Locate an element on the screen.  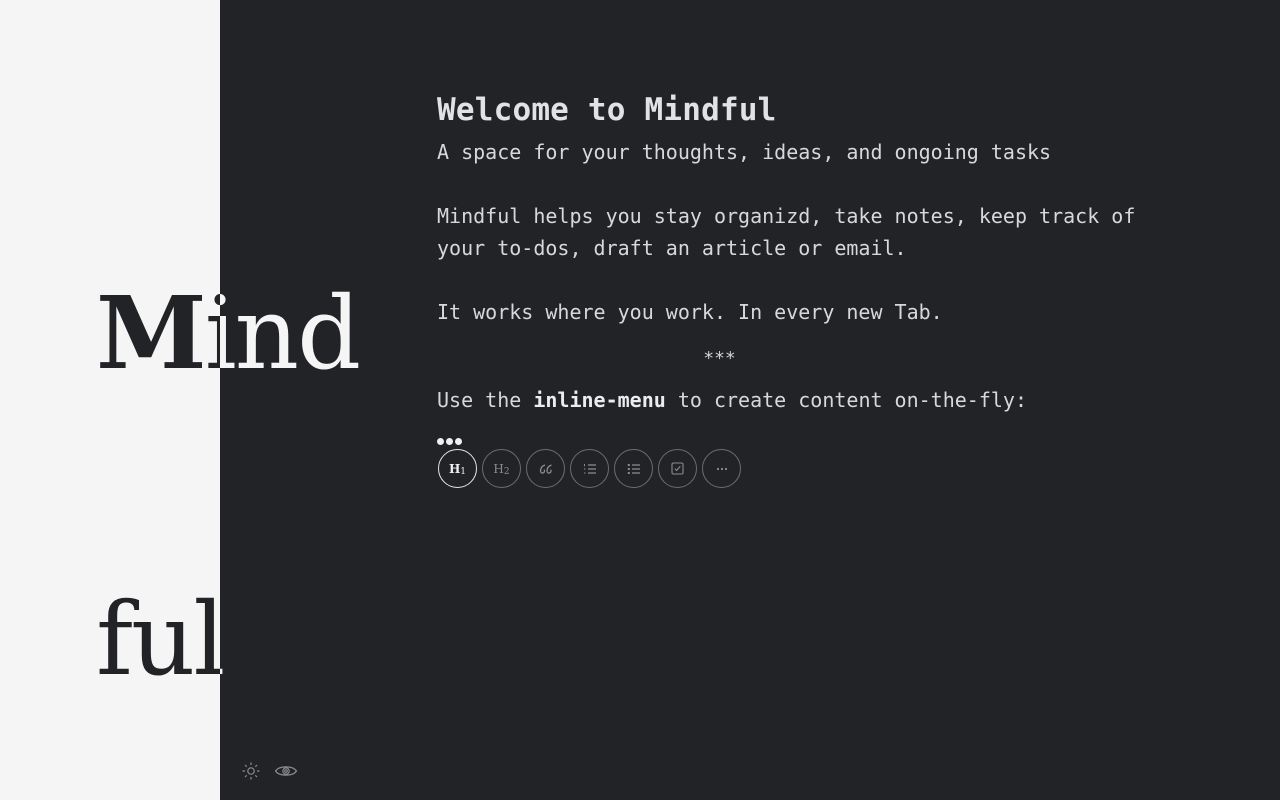
quote-icon is located at coordinates (545, 468).